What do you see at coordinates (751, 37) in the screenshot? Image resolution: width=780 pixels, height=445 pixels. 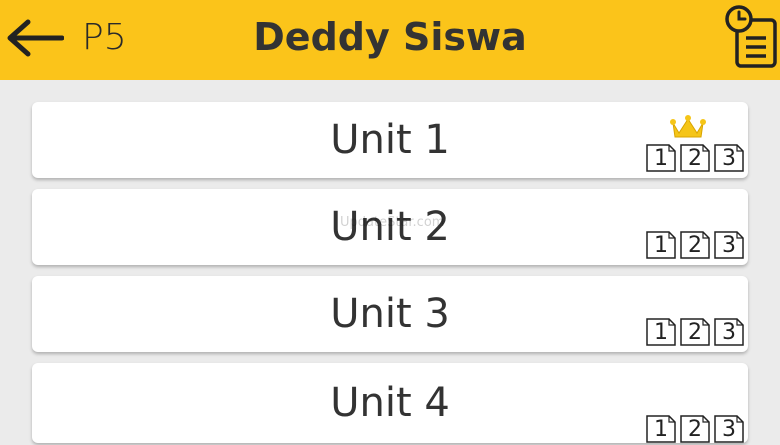 I see `clock-document-icon` at bounding box center [751, 37].